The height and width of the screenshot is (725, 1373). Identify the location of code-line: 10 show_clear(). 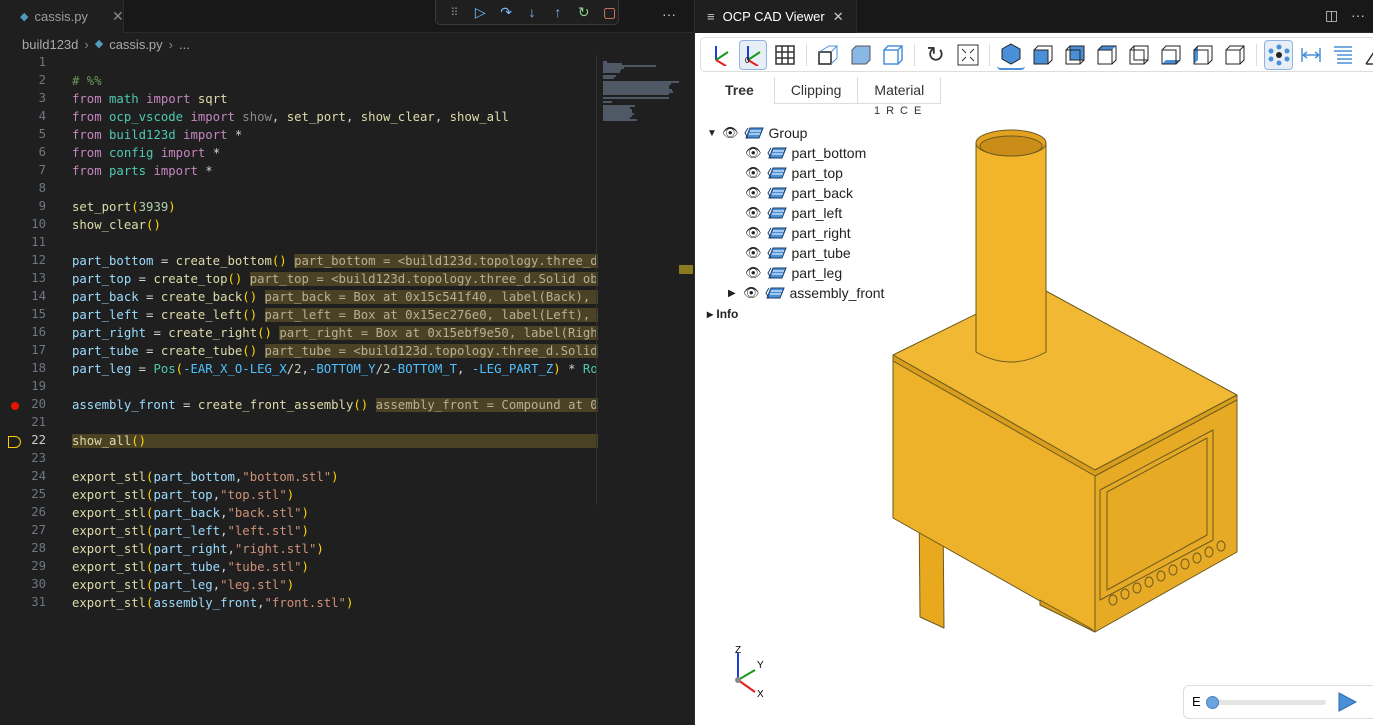
(299, 226).